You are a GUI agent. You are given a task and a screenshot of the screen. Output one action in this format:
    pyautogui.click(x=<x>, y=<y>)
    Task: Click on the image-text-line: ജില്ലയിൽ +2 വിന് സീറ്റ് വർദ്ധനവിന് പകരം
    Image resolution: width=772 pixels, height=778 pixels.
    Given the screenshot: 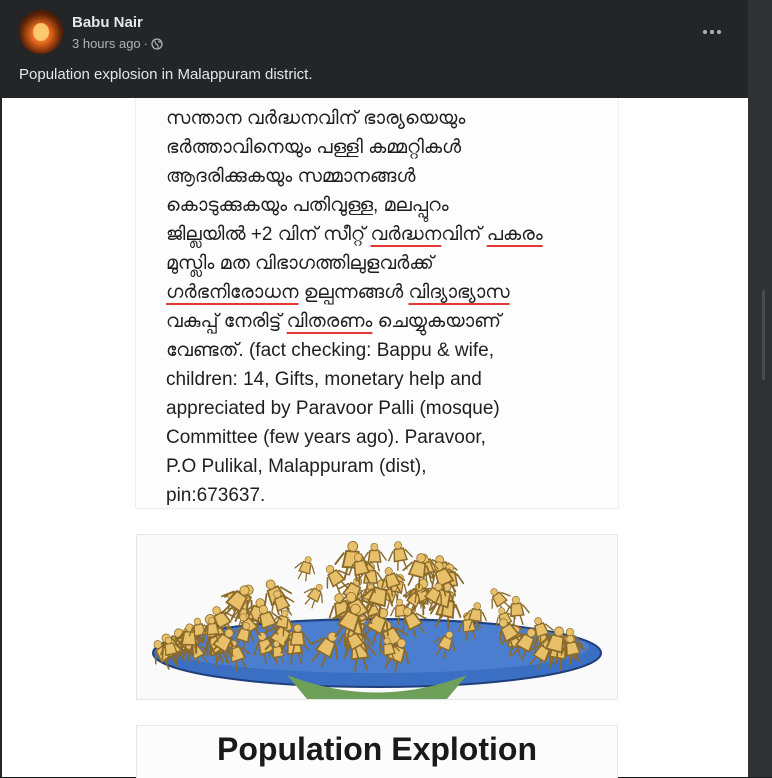 What is the action you would take?
    pyautogui.click(x=354, y=234)
    